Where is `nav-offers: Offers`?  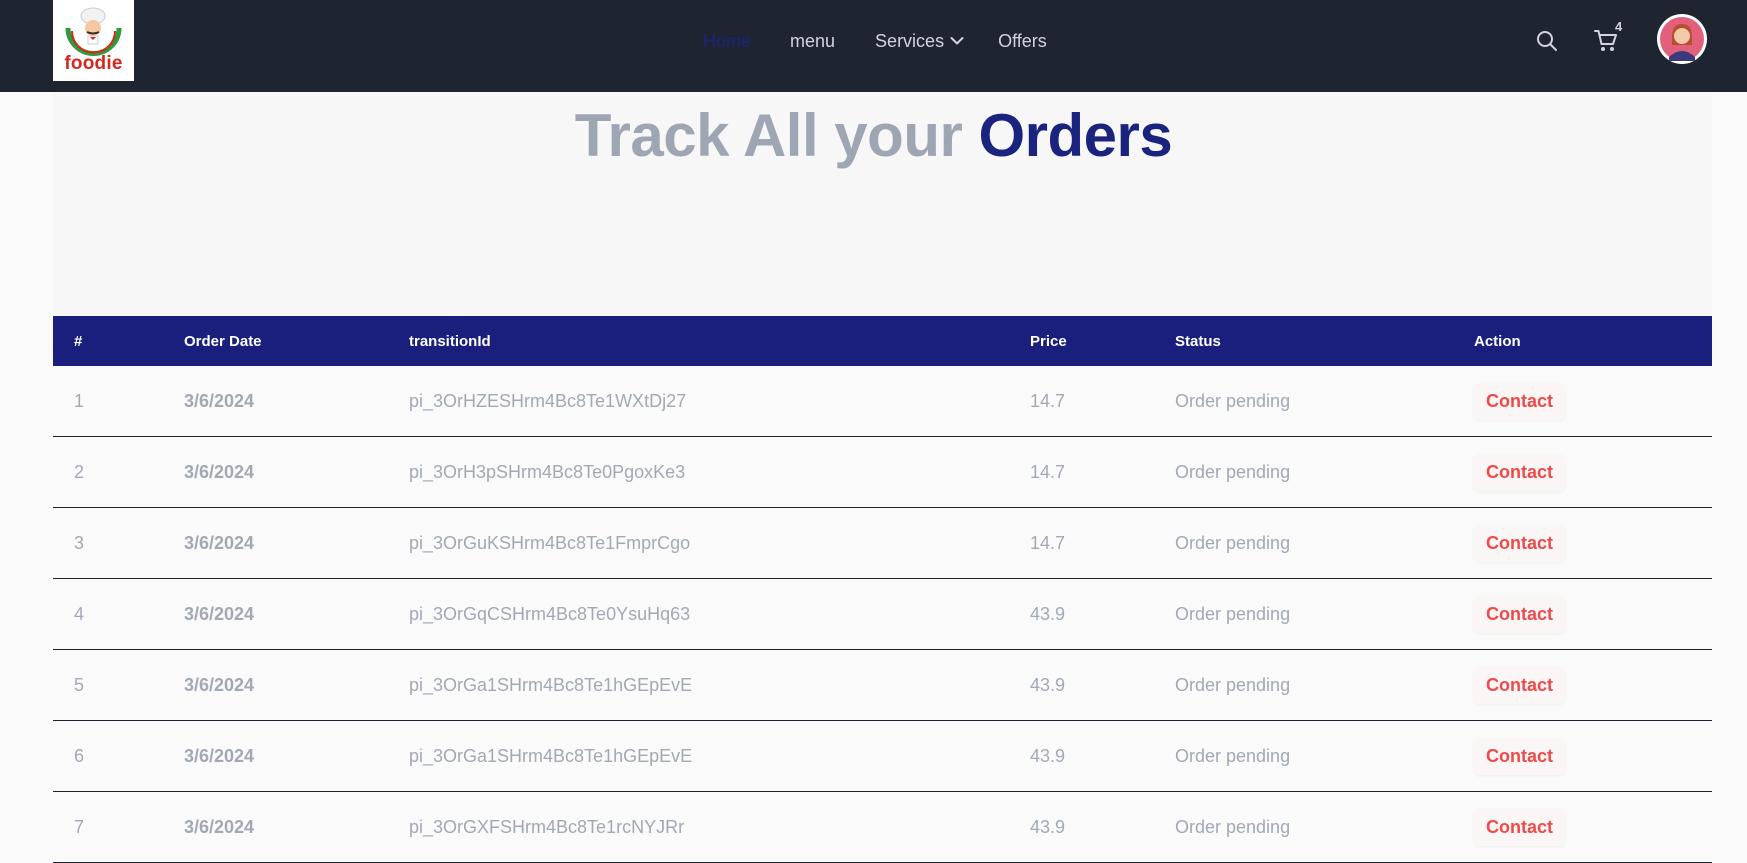 nav-offers: Offers is located at coordinates (1022, 41).